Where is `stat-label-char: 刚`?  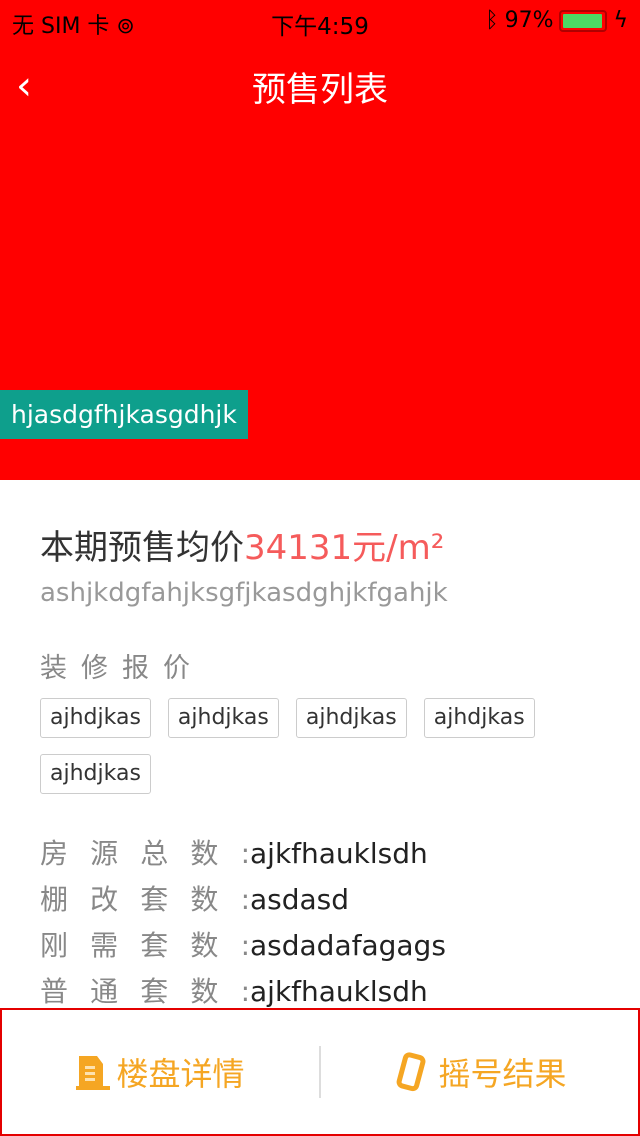
stat-label-char: 刚 is located at coordinates (54, 945).